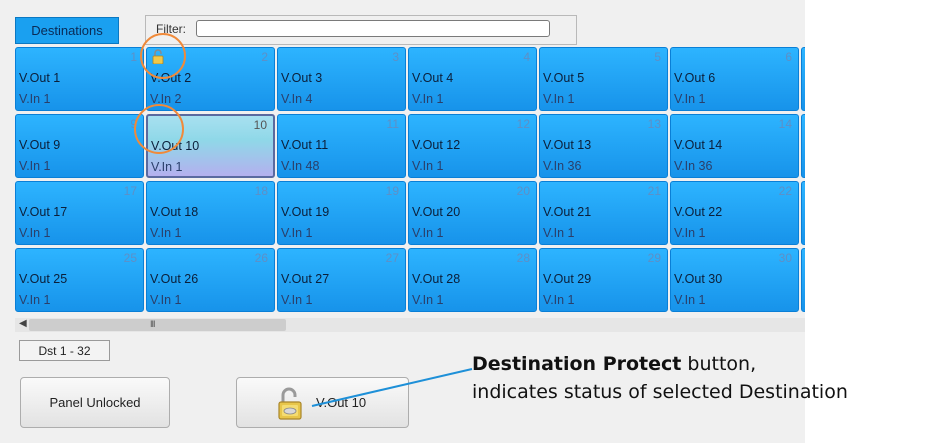 Image resolution: width=928 pixels, height=443 pixels. I want to click on callout-line2: indicates status of selected Destination, so click(660, 392).